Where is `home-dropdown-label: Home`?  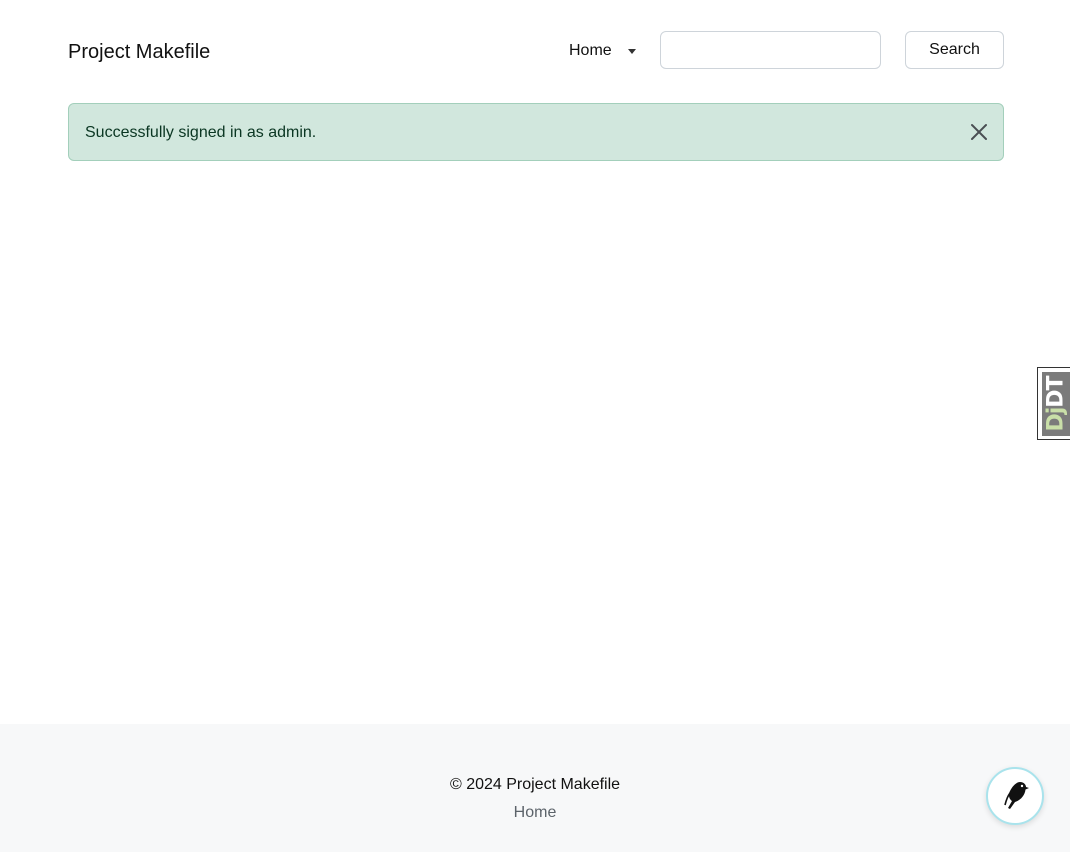
home-dropdown-label: Home is located at coordinates (590, 50).